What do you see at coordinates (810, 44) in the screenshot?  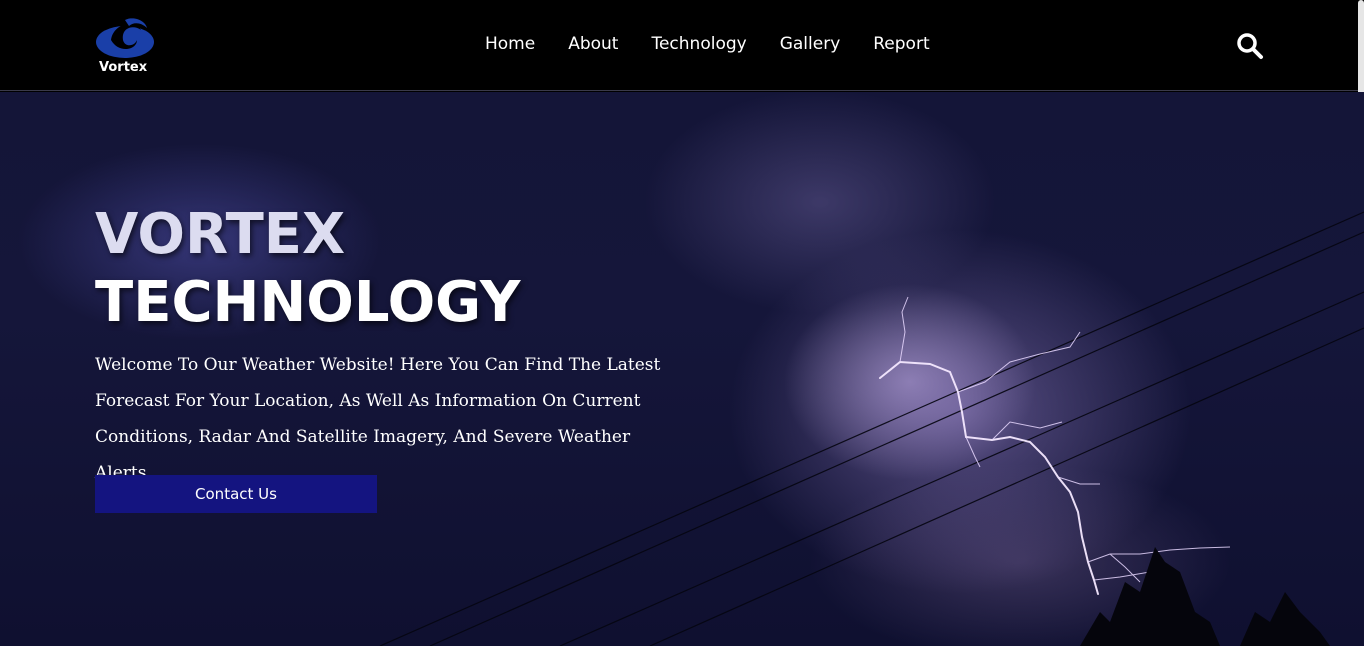 I see `nav-gallery: Gallery` at bounding box center [810, 44].